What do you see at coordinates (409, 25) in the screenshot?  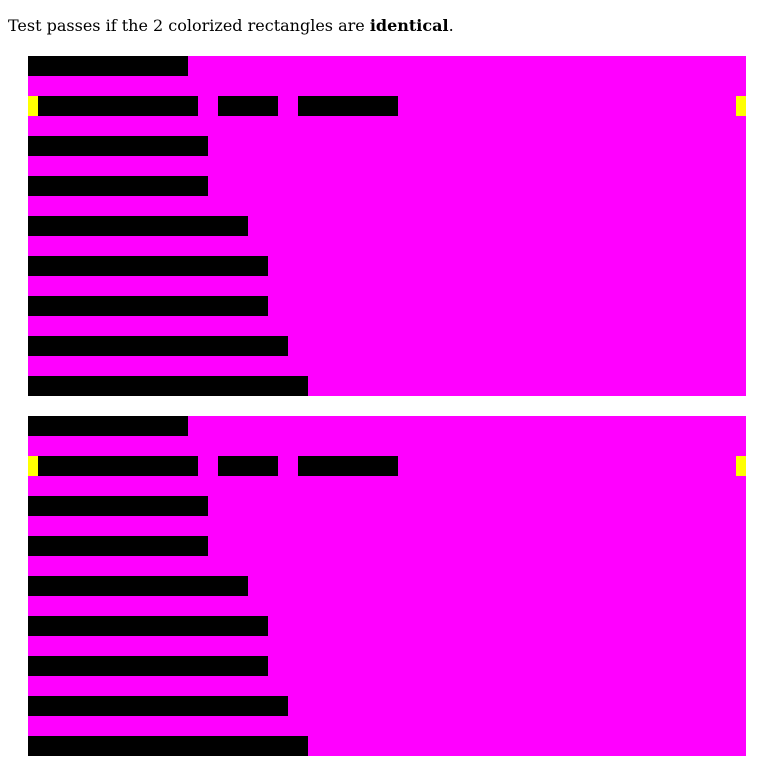 I see `instruction-emphasis: identical` at bounding box center [409, 25].